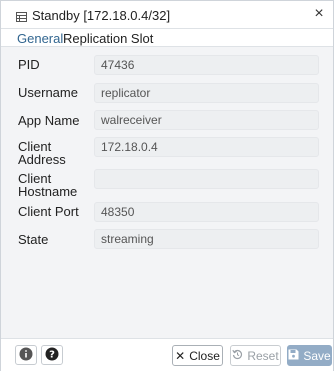 This screenshot has height=371, width=334. Describe the element at coordinates (293, 356) in the screenshot. I see `save-icon` at that location.